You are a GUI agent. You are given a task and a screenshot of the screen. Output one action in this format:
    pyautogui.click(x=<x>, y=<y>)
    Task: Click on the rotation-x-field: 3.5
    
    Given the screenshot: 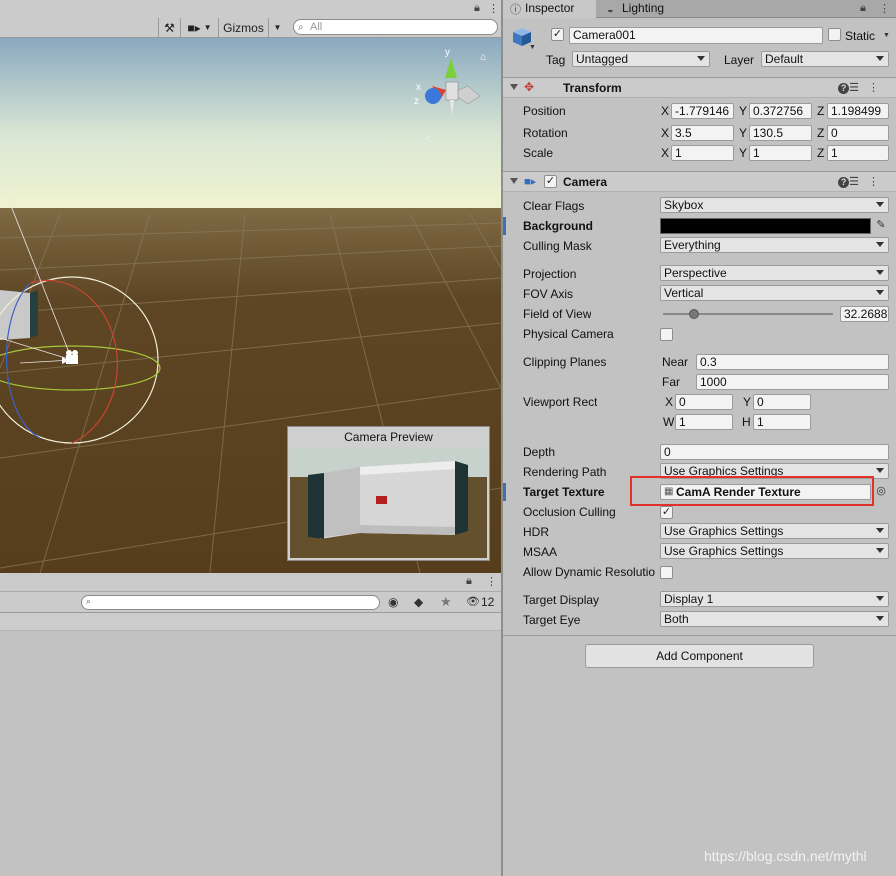 What is the action you would take?
    pyautogui.click(x=702, y=133)
    